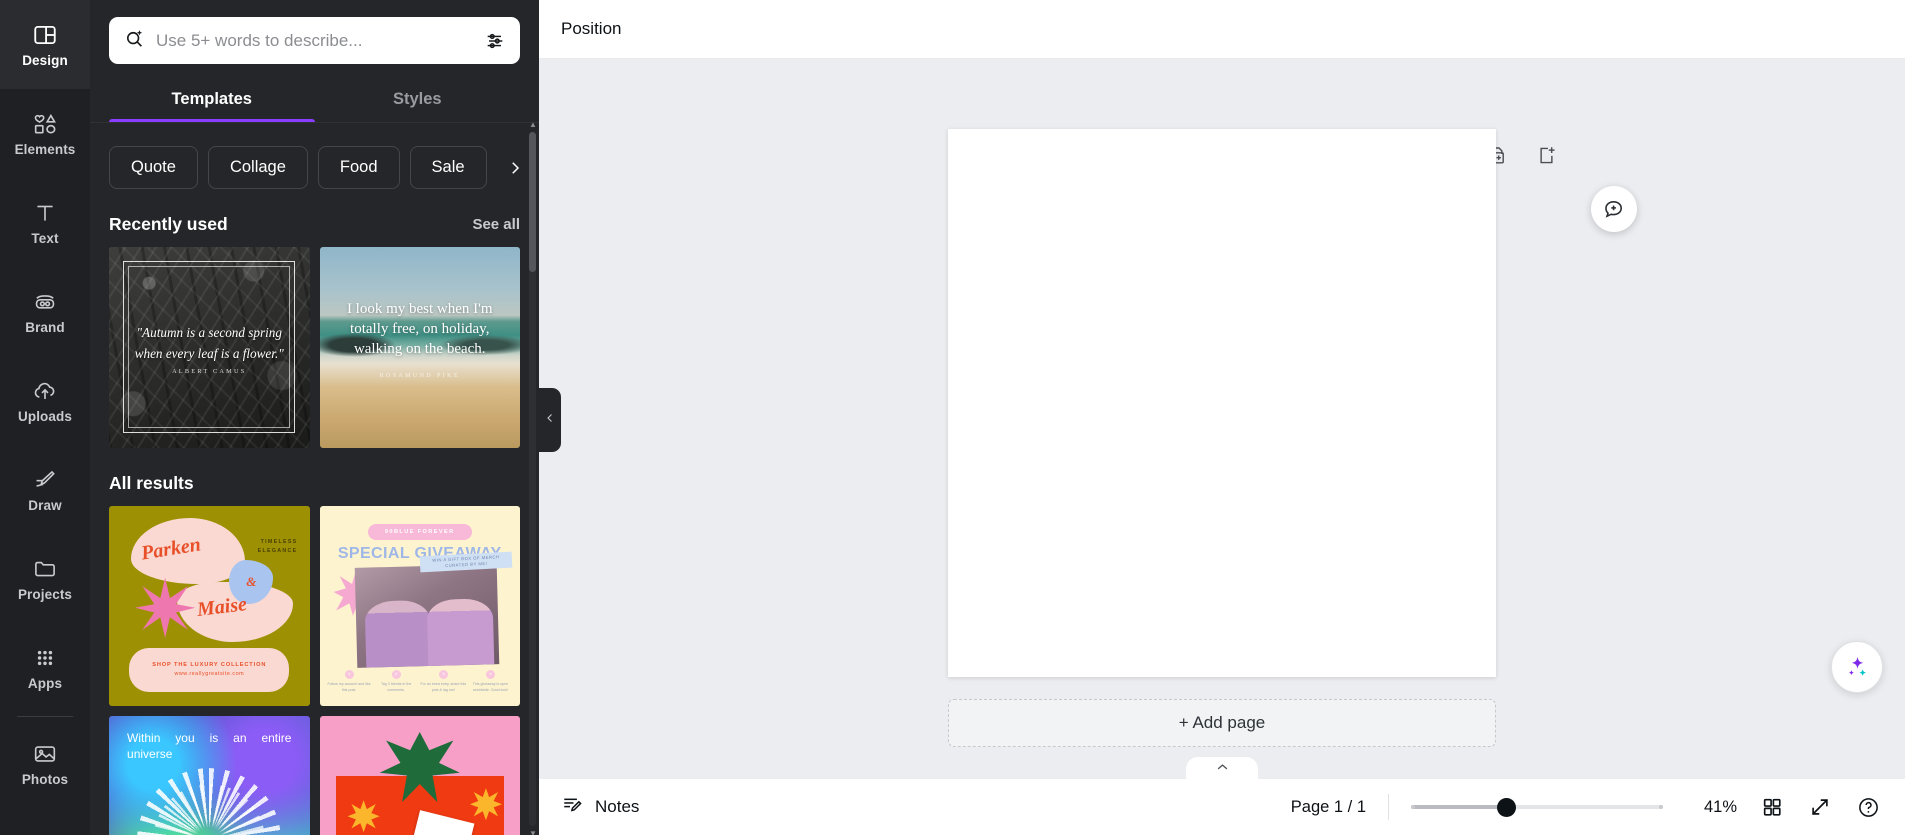  What do you see at coordinates (212, 99) in the screenshot?
I see `tab-templates: Templates` at bounding box center [212, 99].